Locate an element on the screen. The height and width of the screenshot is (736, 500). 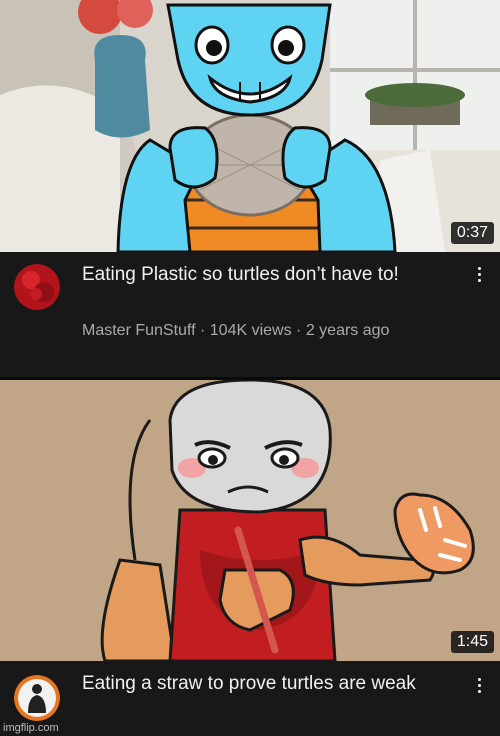
video-details-2: Eating a straw to prove turtles are weak is located at coordinates (250, 698).